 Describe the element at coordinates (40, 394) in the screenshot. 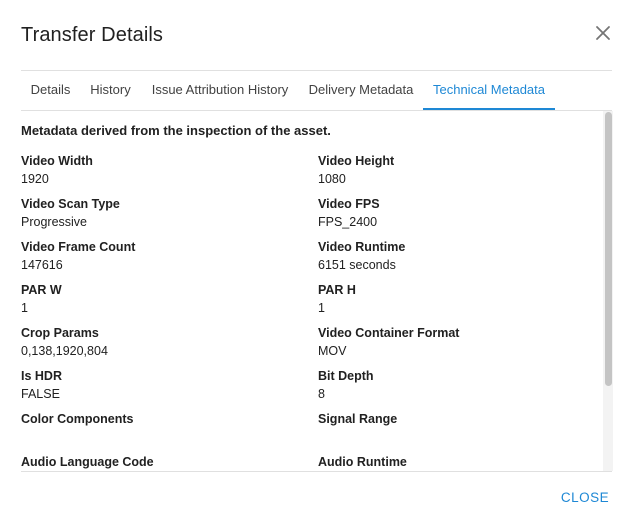

I see `field-value: FALSE` at that location.